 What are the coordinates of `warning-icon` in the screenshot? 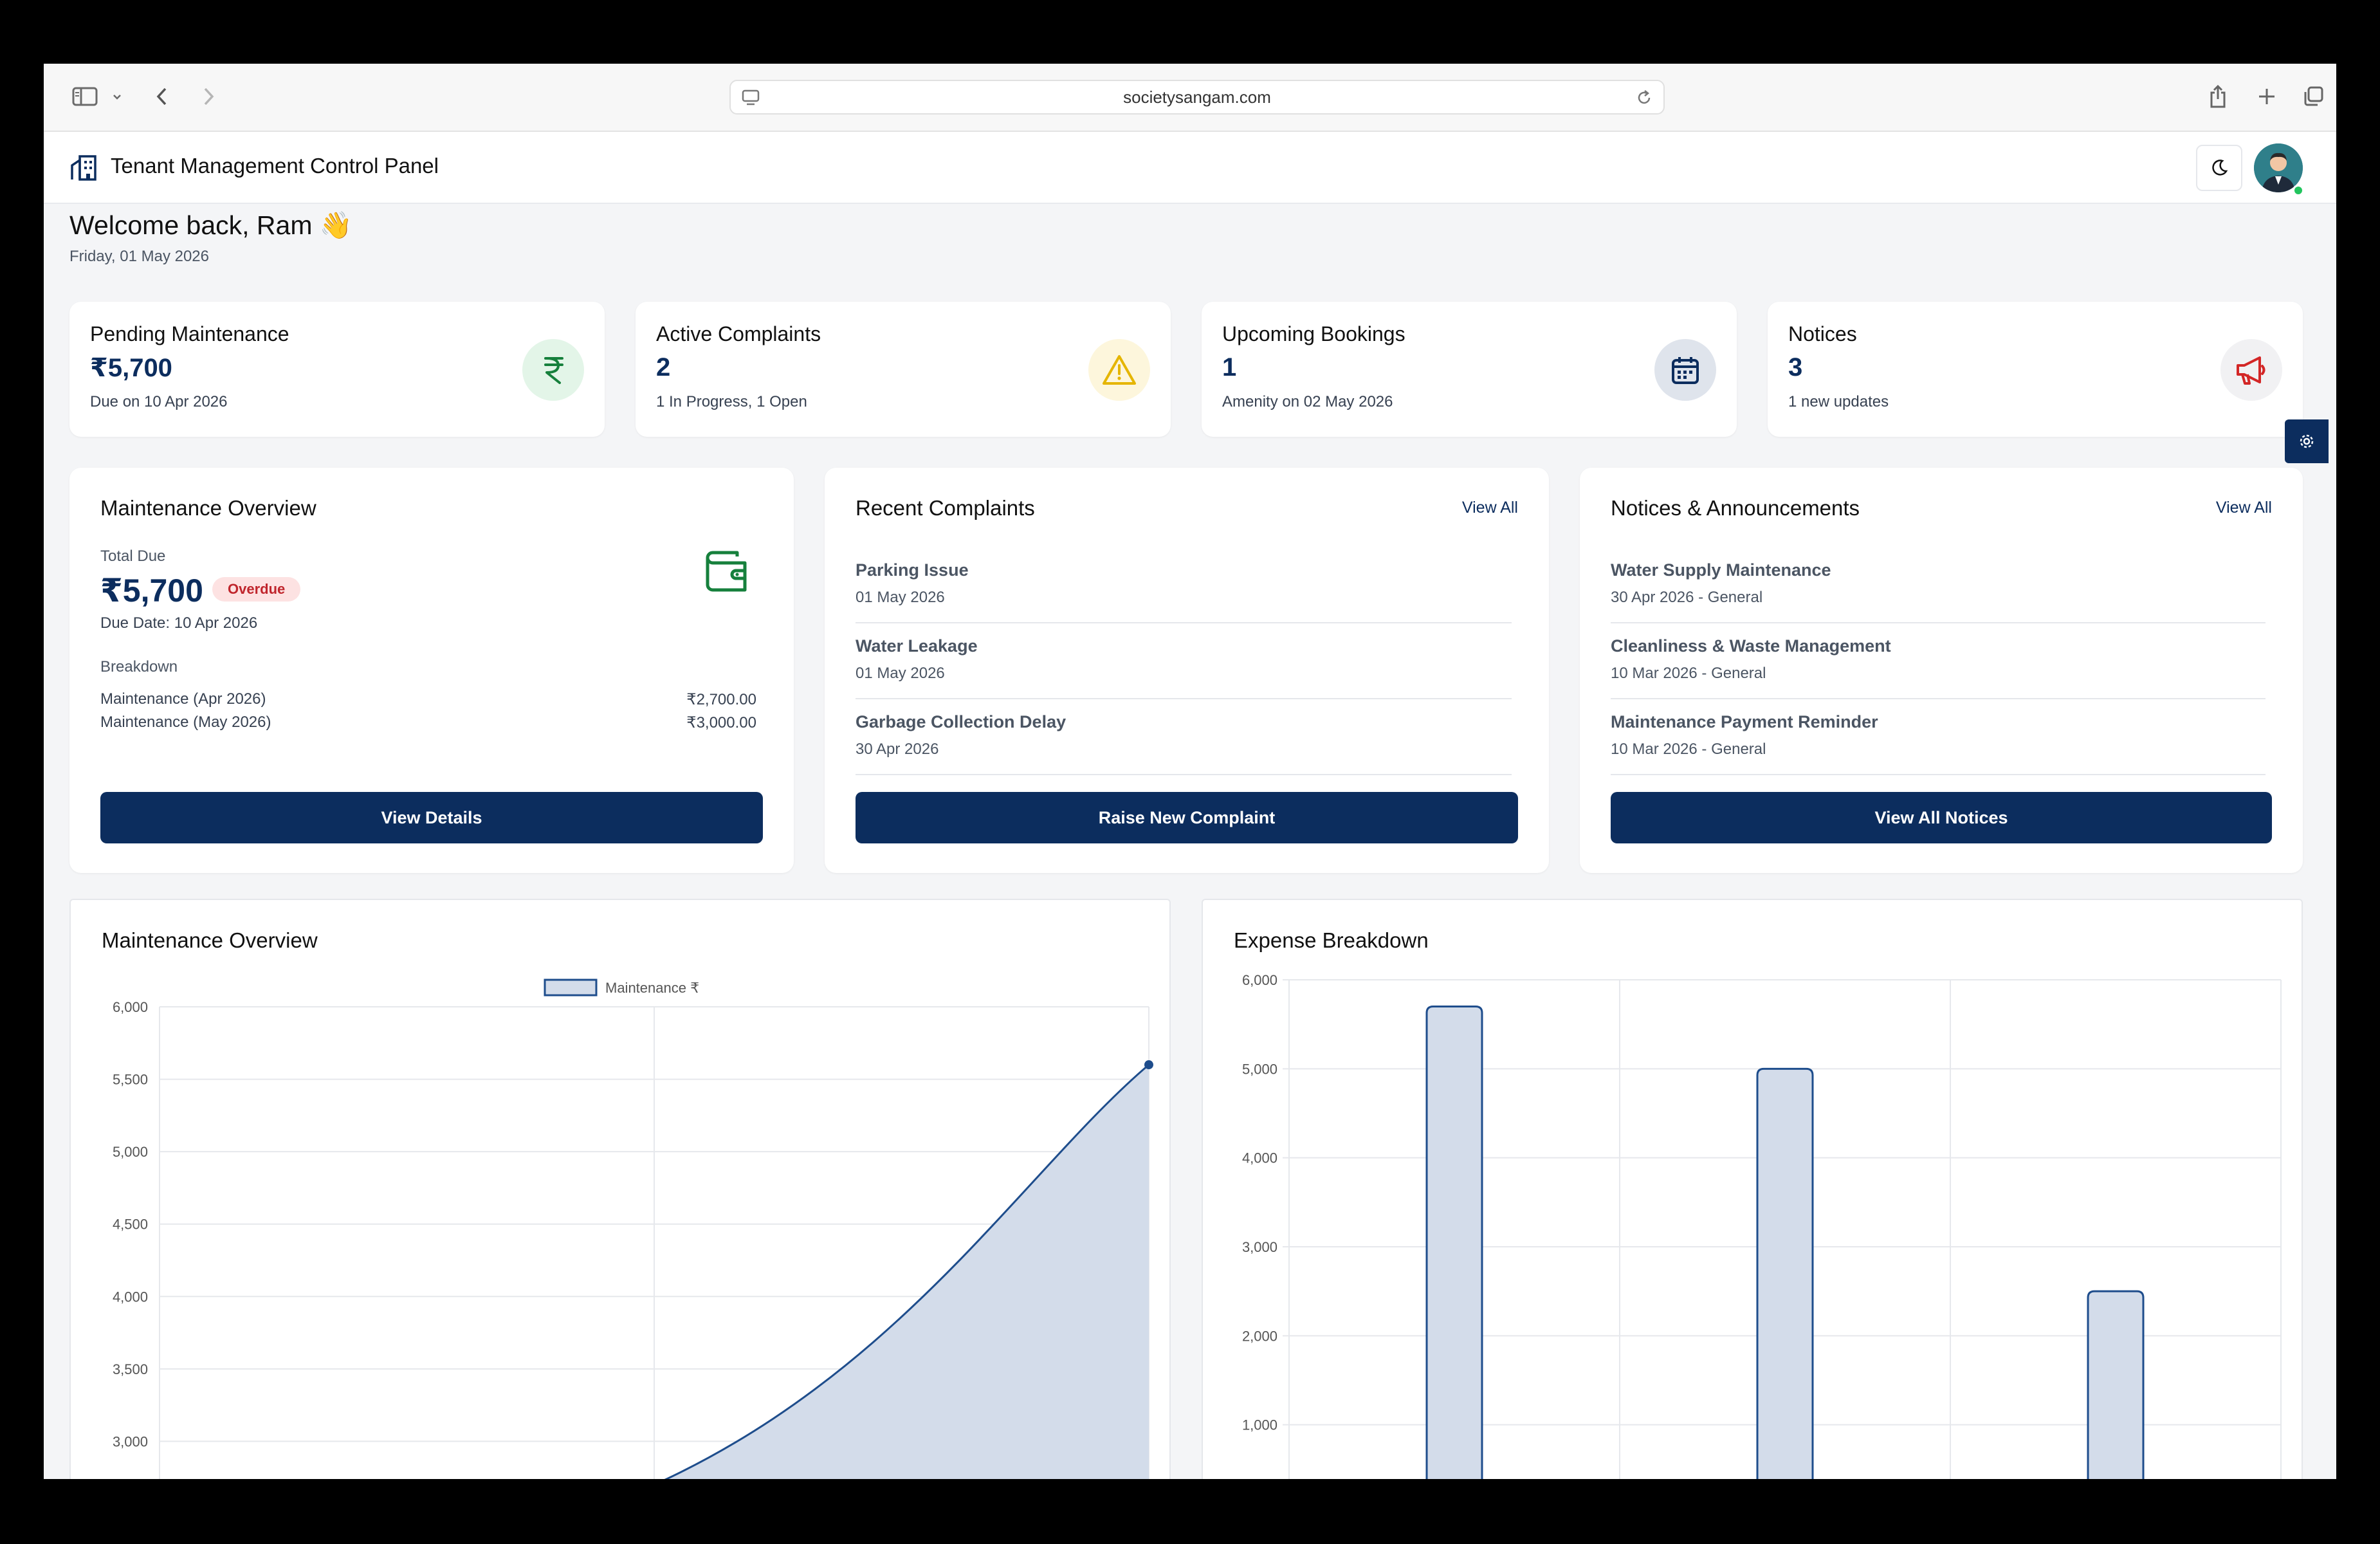 It's located at (1119, 370).